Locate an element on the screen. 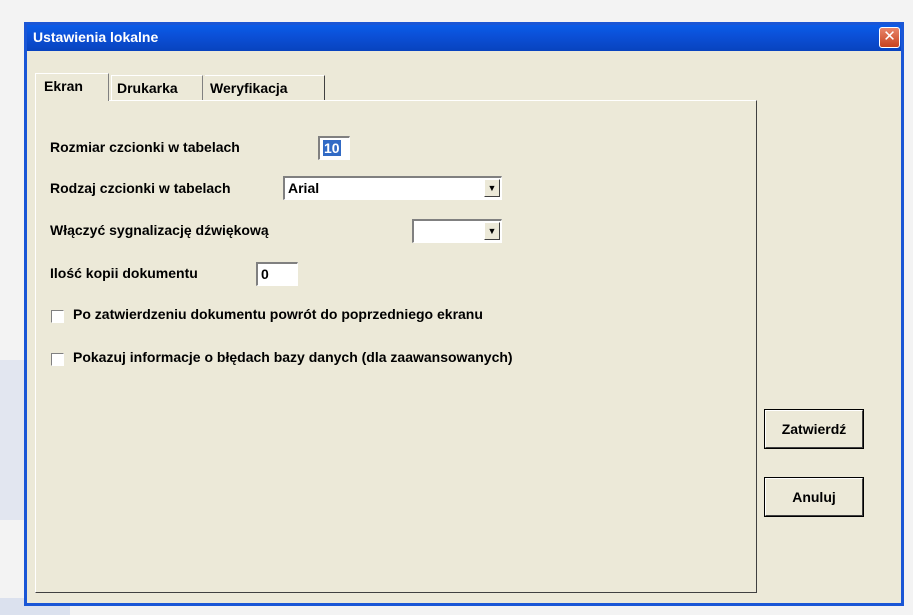 The height and width of the screenshot is (615, 913). font-size-label: Rozmiar czcionki w tabelach is located at coordinates (145, 147).